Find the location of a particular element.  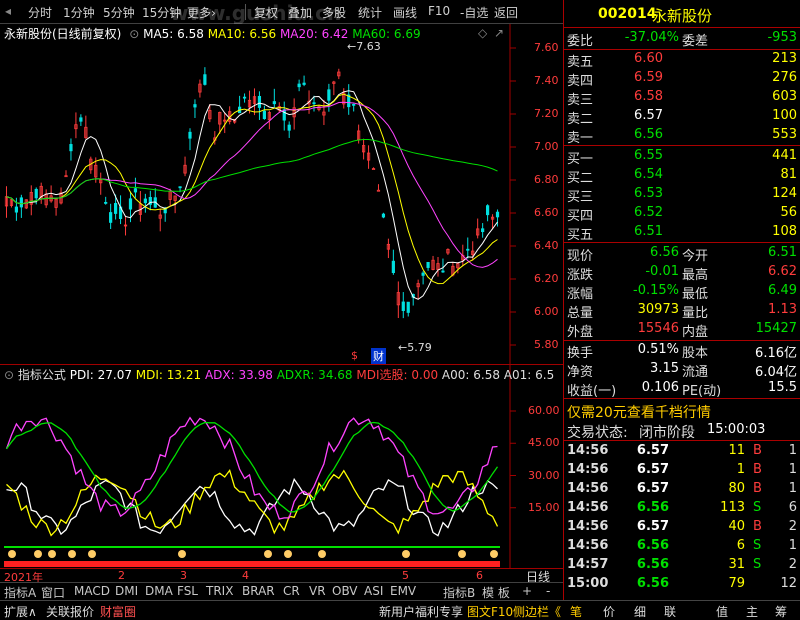

stat-value-2: 6.51 is located at coordinates (782, 252).